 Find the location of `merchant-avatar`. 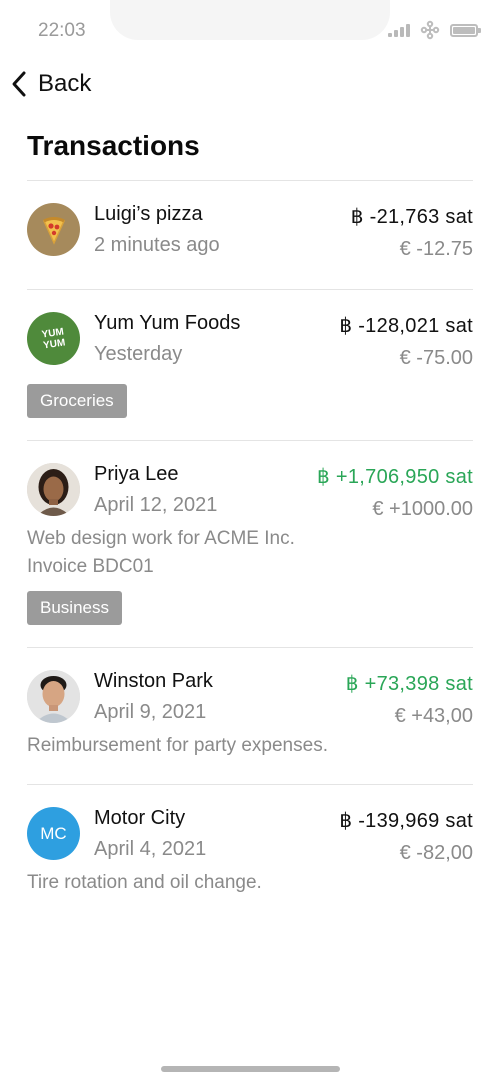

merchant-avatar is located at coordinates (53, 229).